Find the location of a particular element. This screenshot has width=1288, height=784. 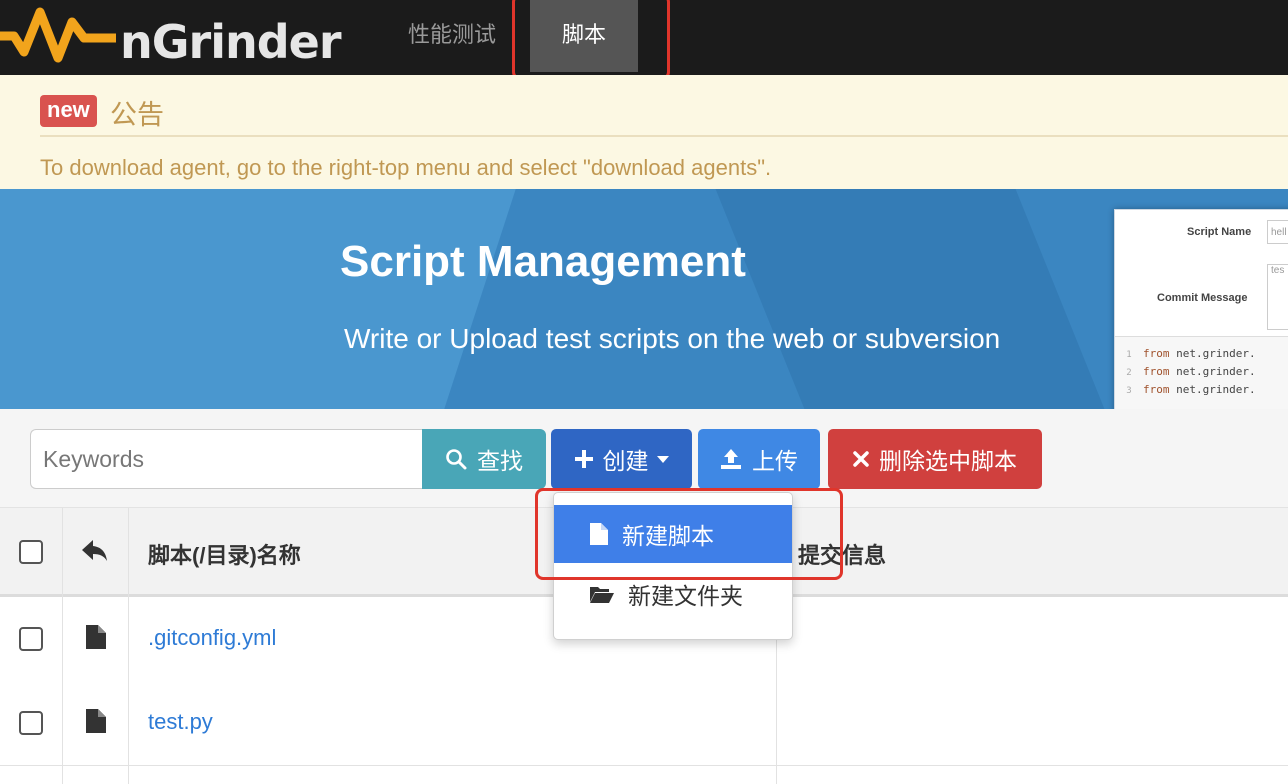

preview-commit-message-field: tes is located at coordinates (1277, 297).